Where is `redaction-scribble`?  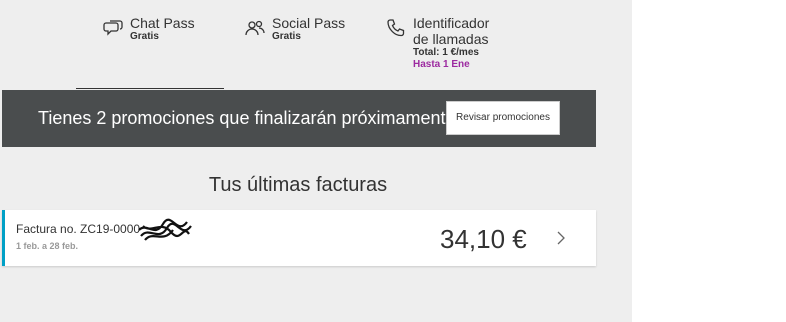 redaction-scribble is located at coordinates (165, 229).